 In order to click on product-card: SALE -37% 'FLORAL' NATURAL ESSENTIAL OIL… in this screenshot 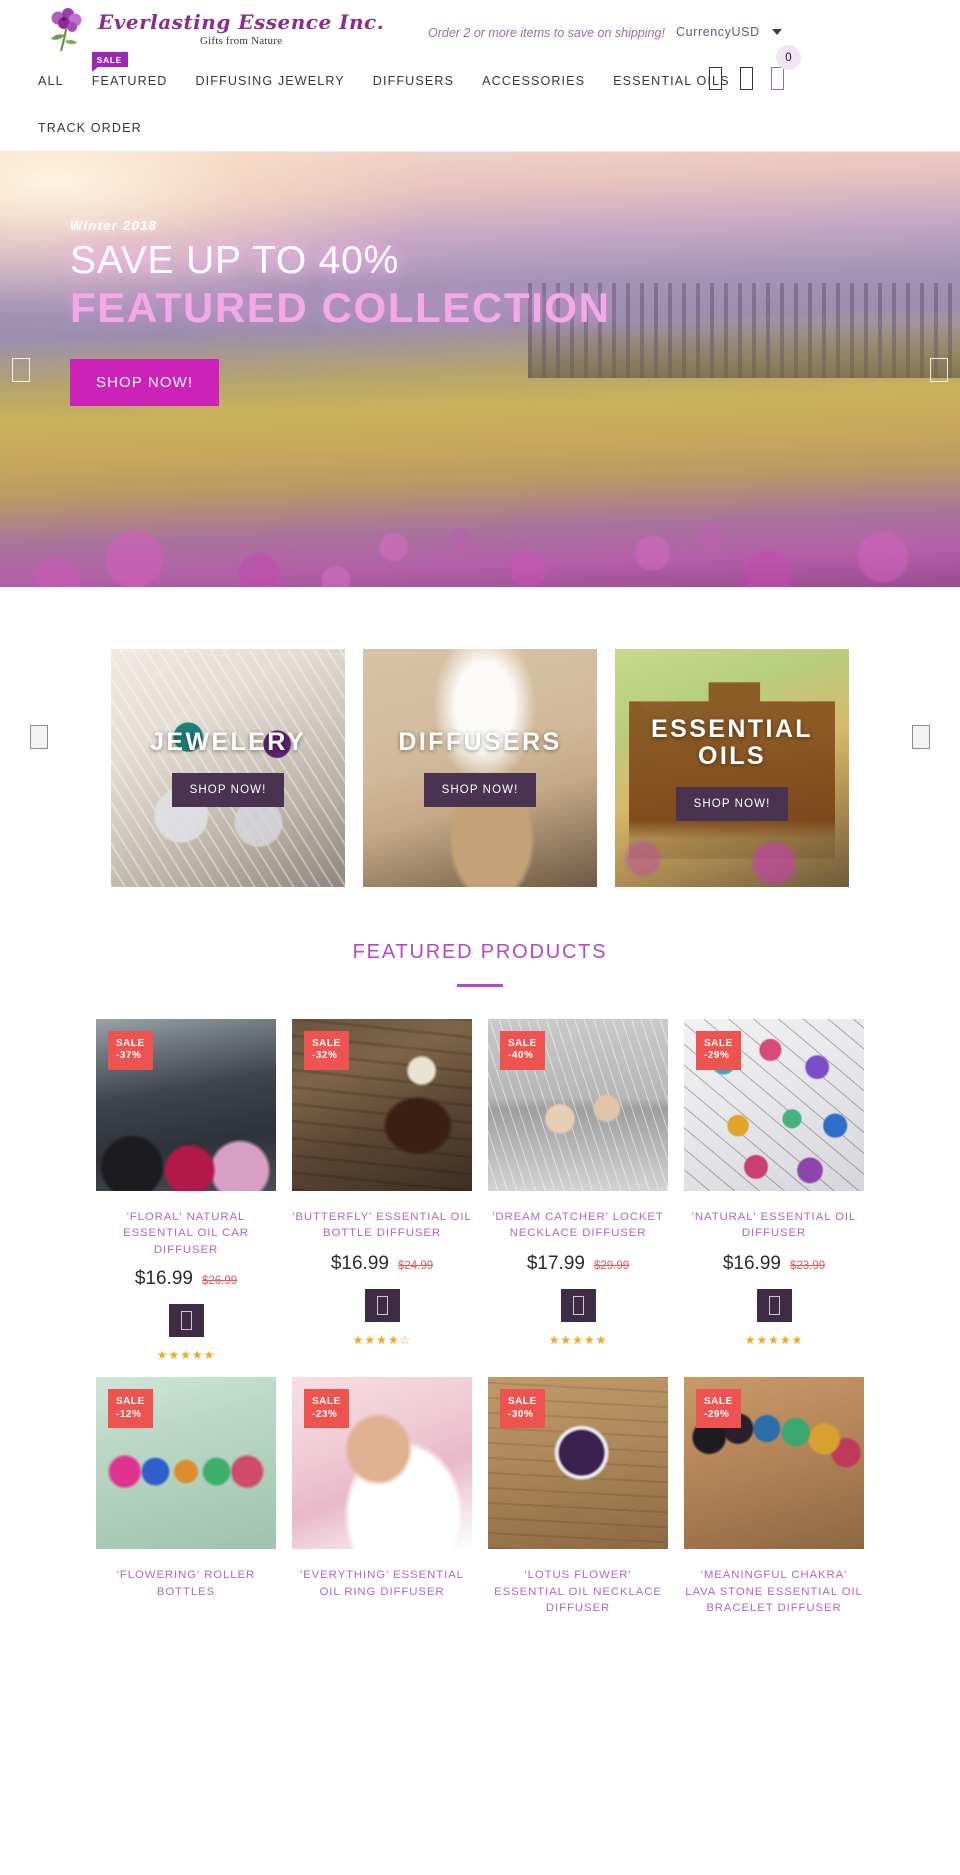, I will do `click(186, 1190)`.